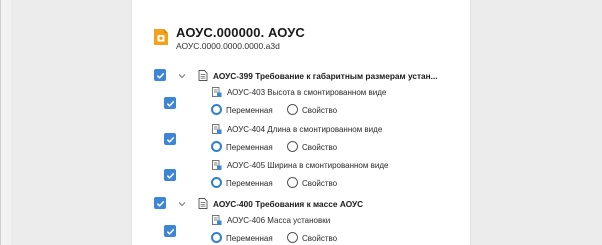  I want to click on radio-label-variable-405: Переменная, so click(249, 183).